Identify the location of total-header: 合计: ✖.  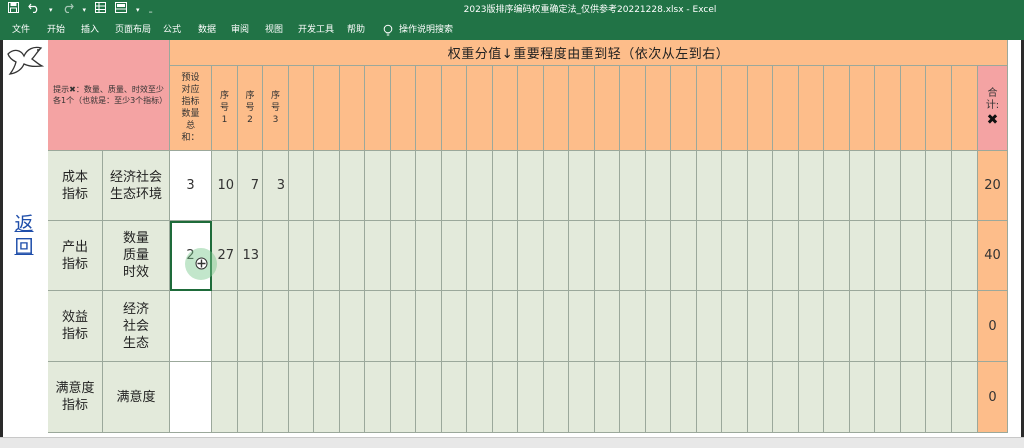
(993, 108).